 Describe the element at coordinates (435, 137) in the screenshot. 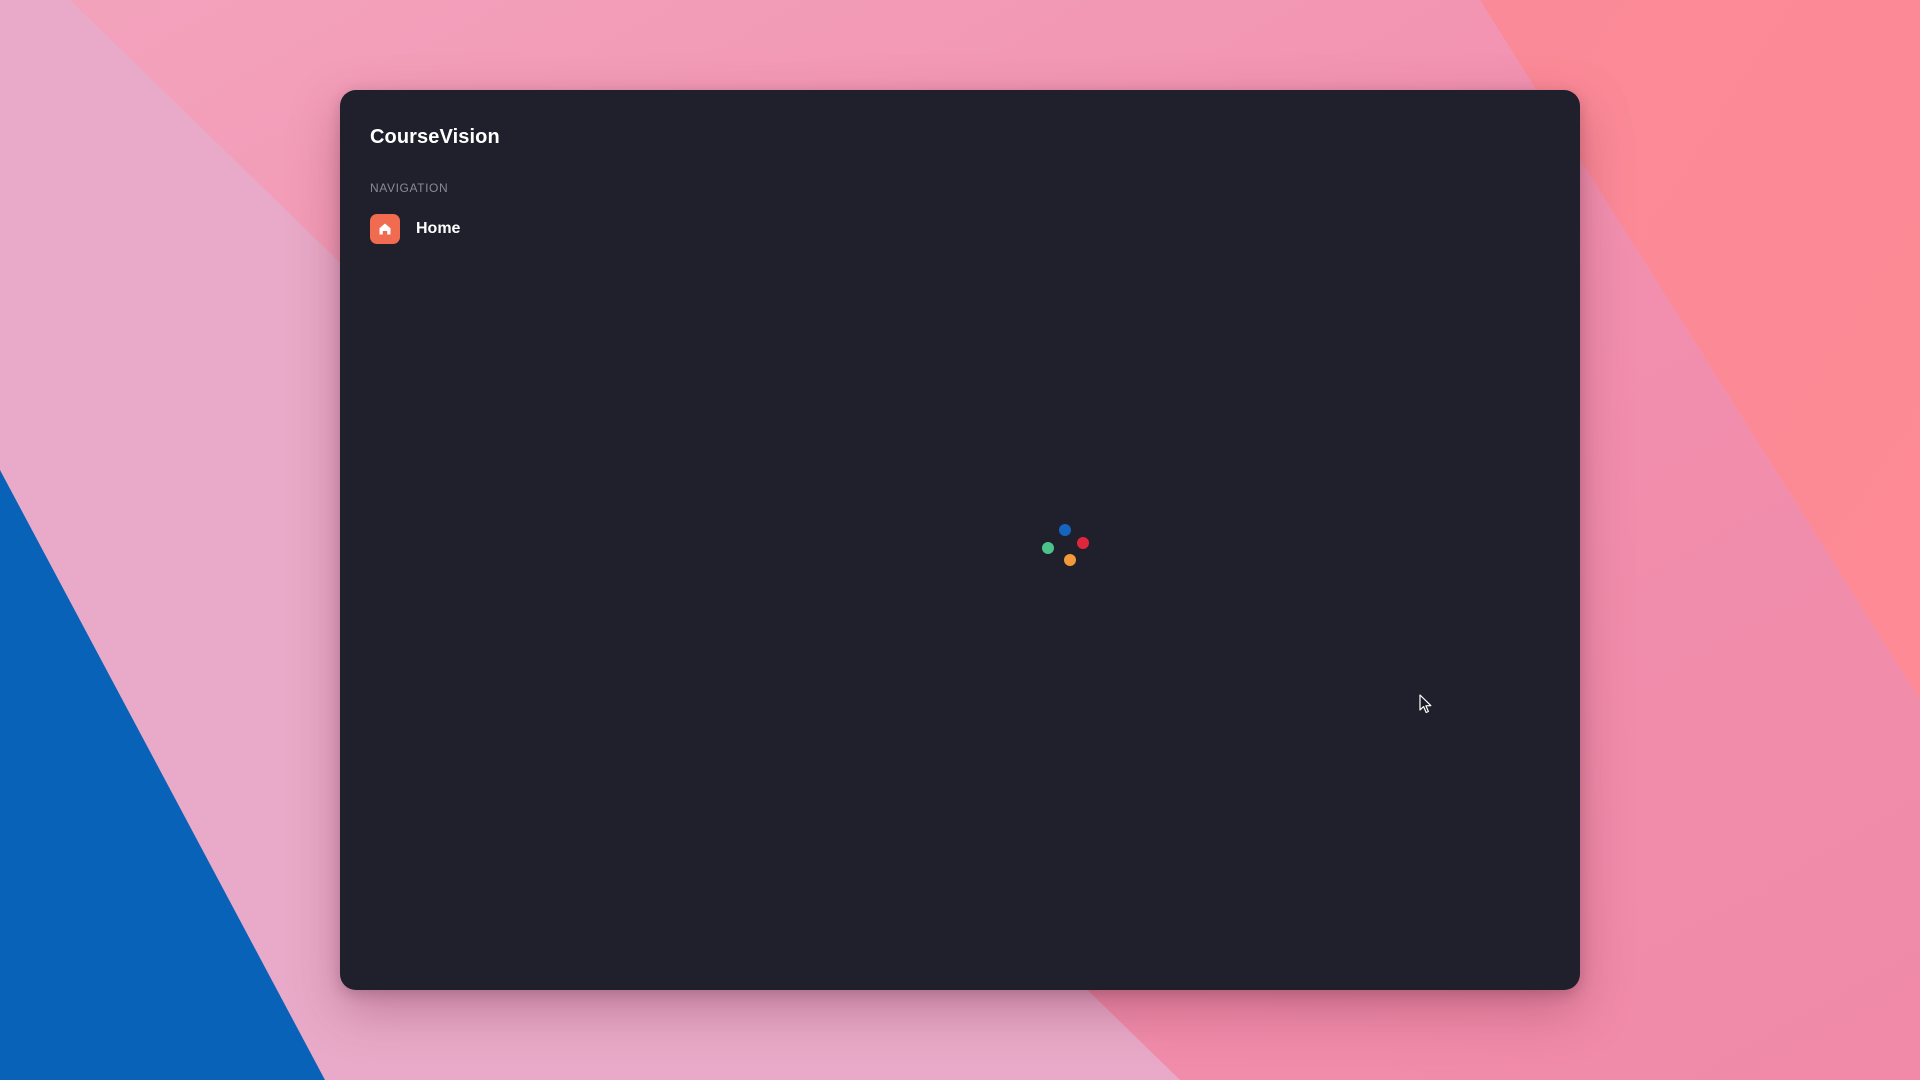

I see `app-title: CourseVision` at that location.